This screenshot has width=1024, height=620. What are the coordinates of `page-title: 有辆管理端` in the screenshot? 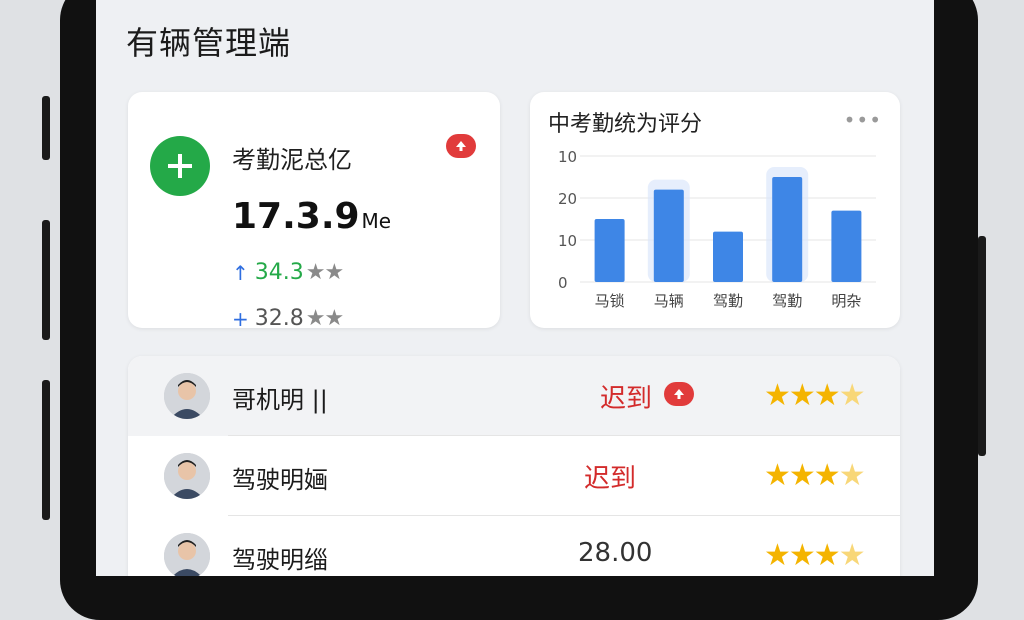 It's located at (209, 43).